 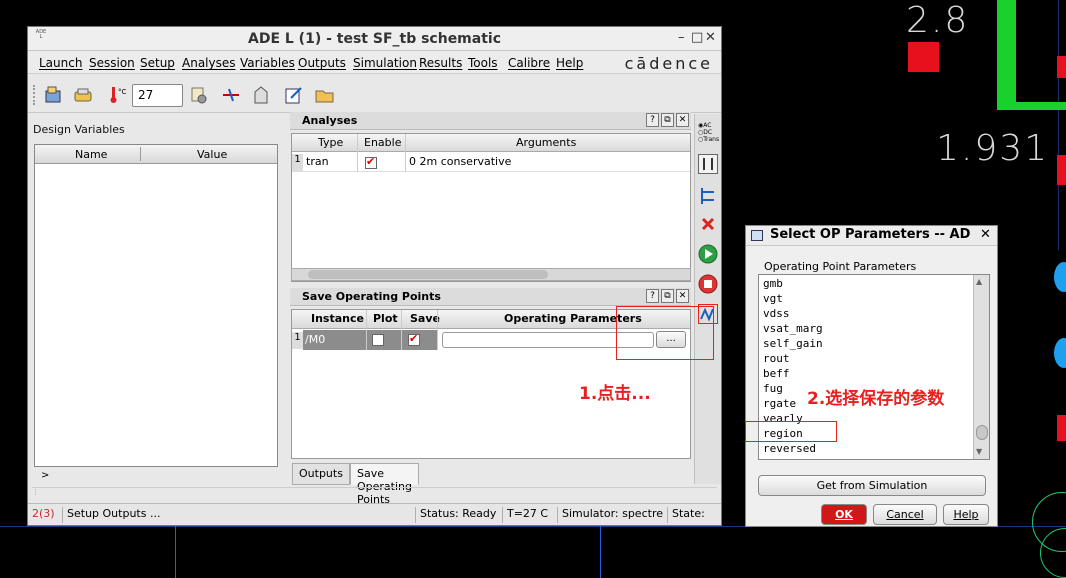 I want to click on svg-text: °C, so click(x=122, y=92).